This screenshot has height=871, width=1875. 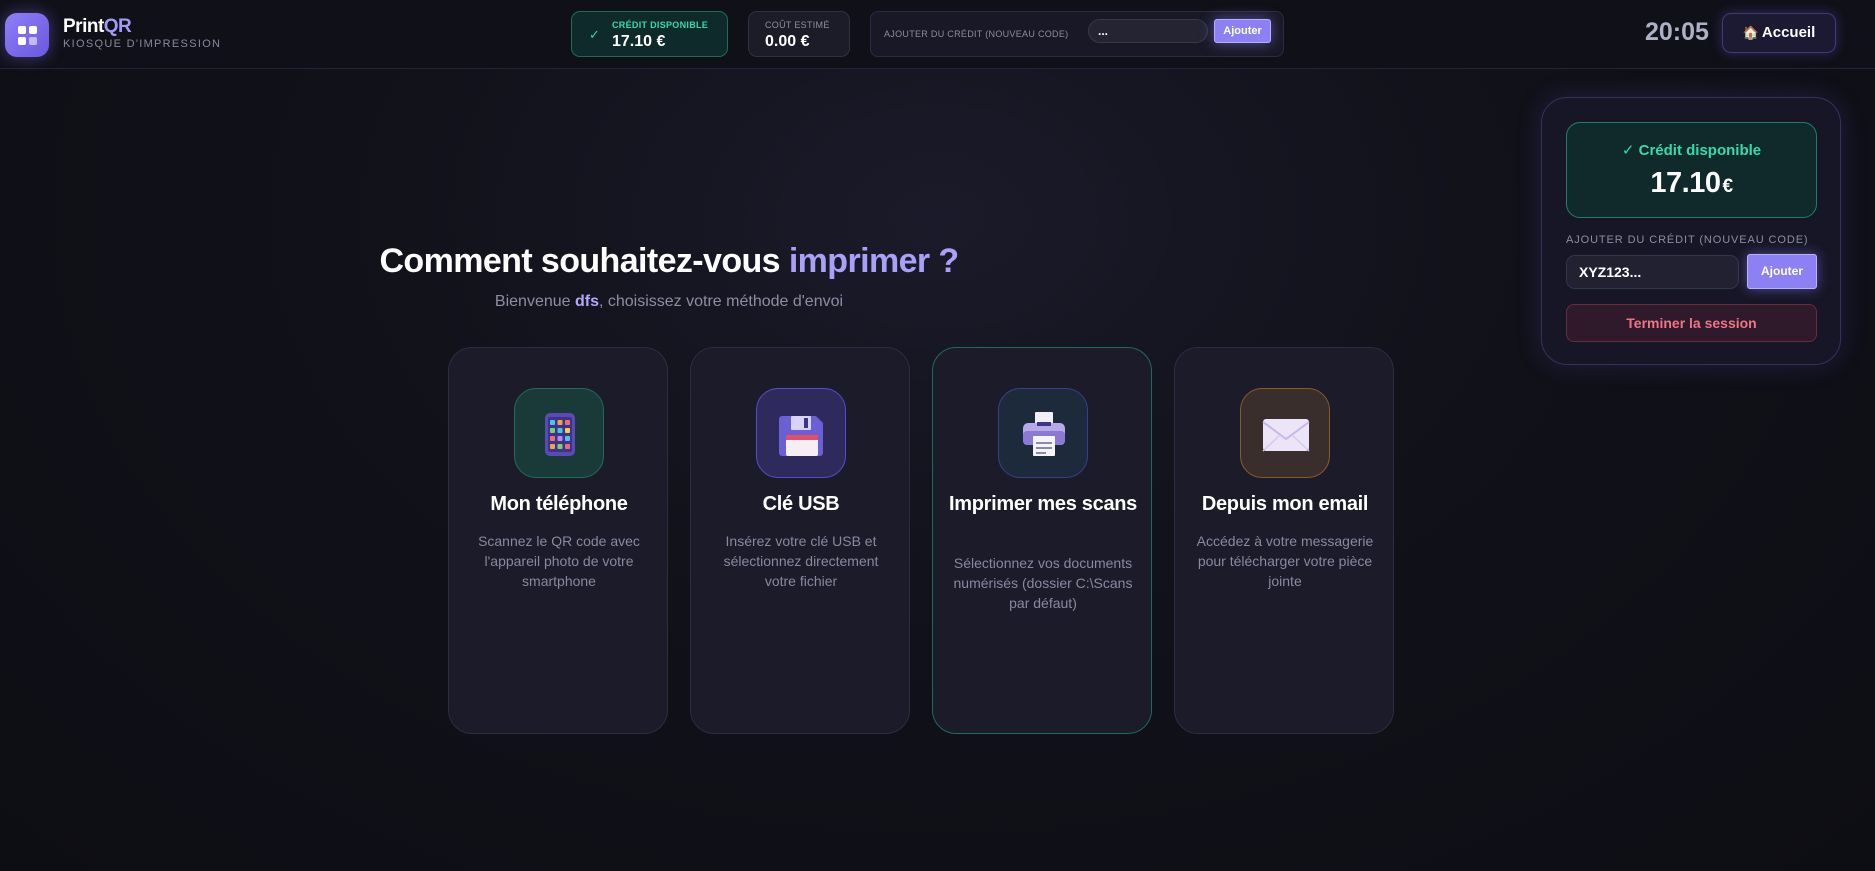 I want to click on panel-credit-currency: €, so click(x=1728, y=186).